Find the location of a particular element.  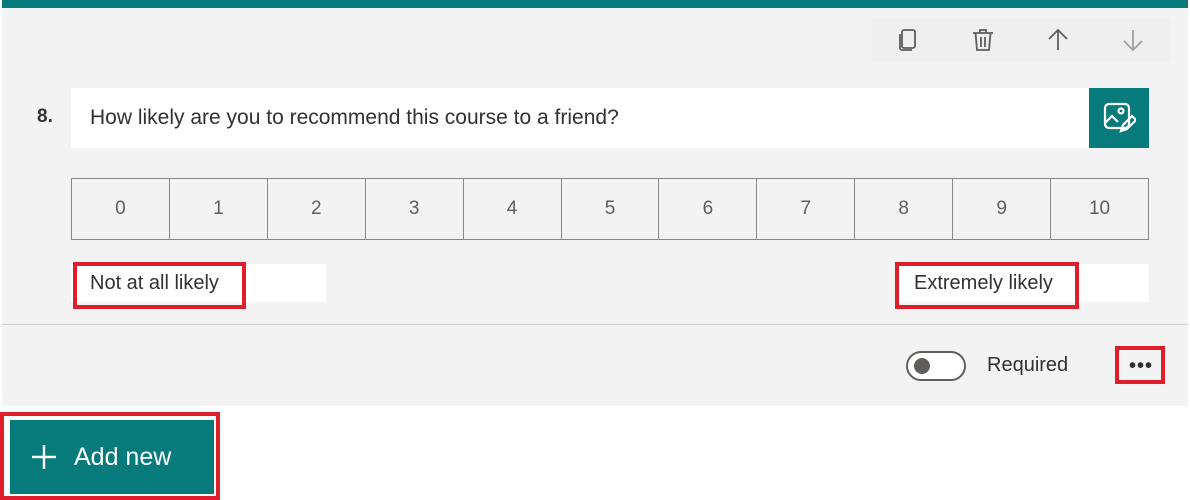

required-toggle is located at coordinates (936, 366).